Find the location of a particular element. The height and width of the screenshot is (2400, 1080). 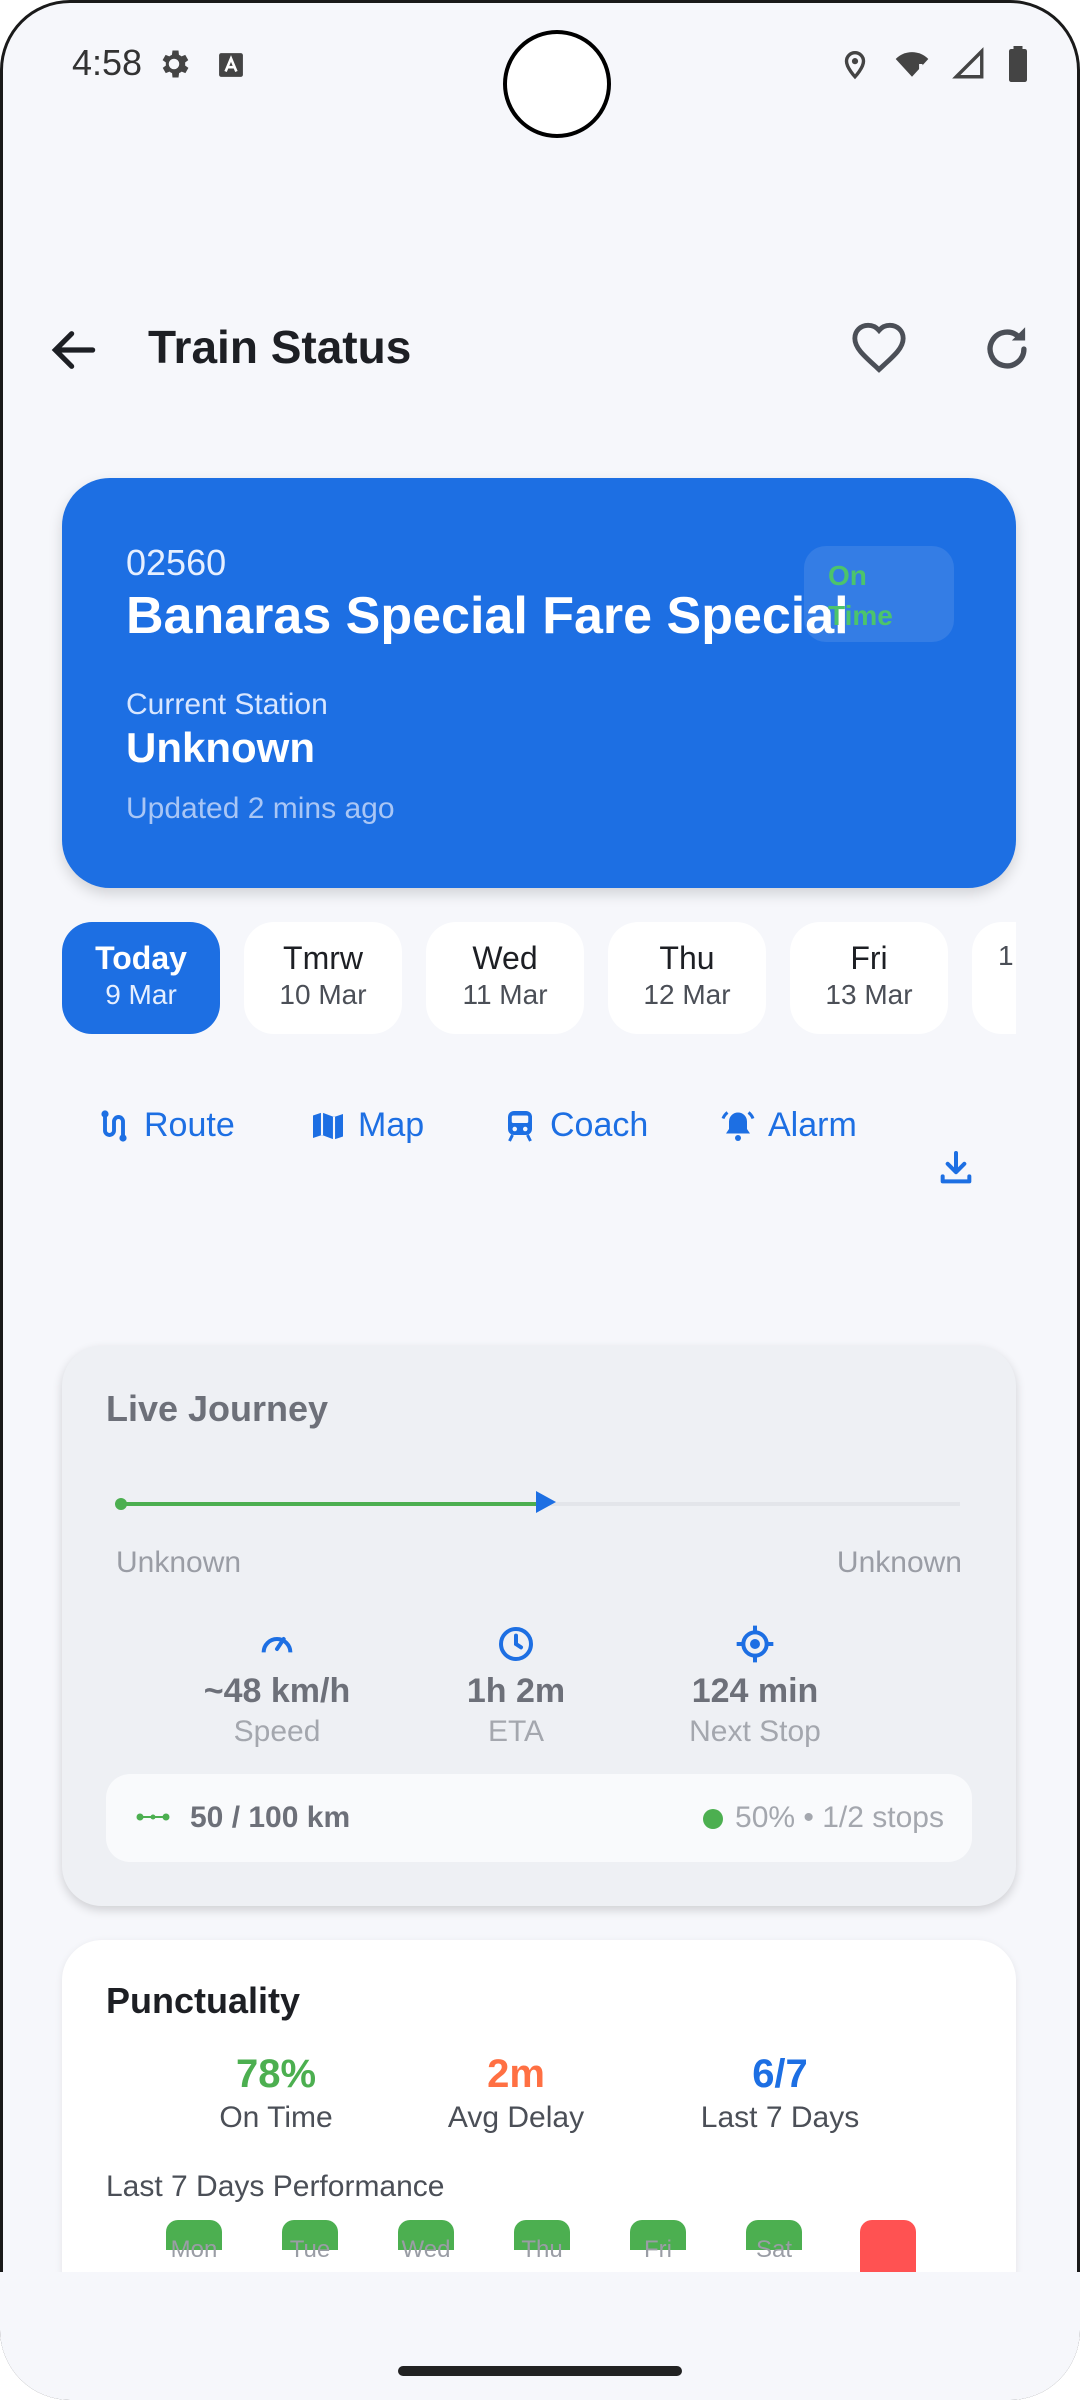

bottom-nav-area is located at coordinates (540, 2336).